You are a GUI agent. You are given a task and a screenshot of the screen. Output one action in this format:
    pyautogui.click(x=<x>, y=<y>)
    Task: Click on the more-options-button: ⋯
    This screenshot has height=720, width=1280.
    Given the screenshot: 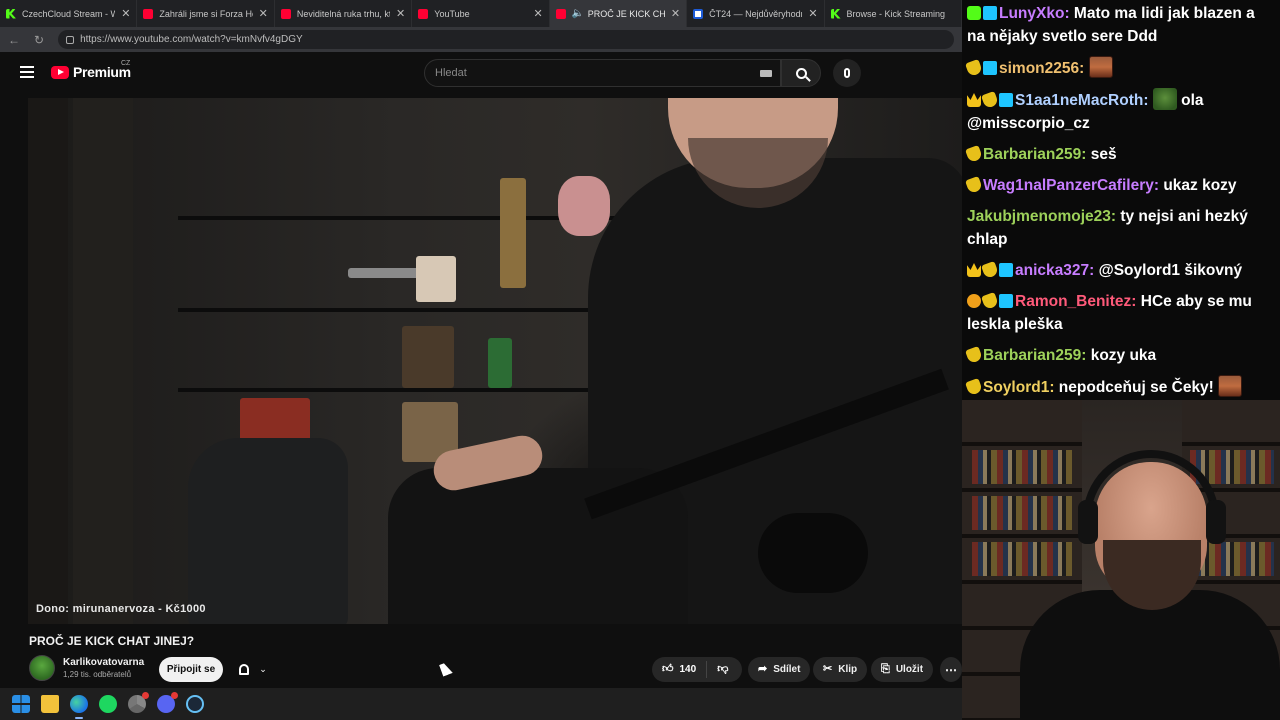 What is the action you would take?
    pyautogui.click(x=951, y=669)
    